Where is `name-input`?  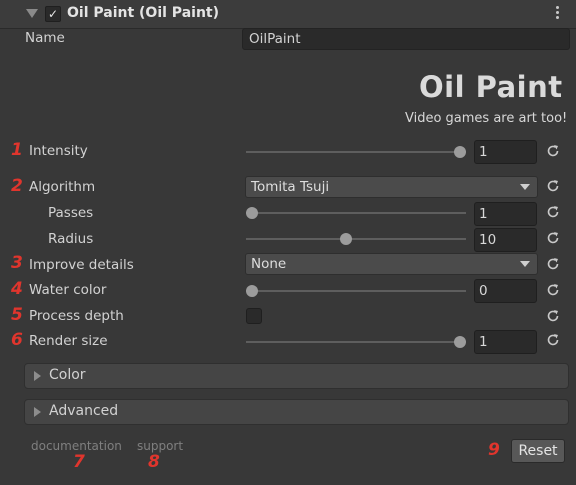
name-input is located at coordinates (406, 39).